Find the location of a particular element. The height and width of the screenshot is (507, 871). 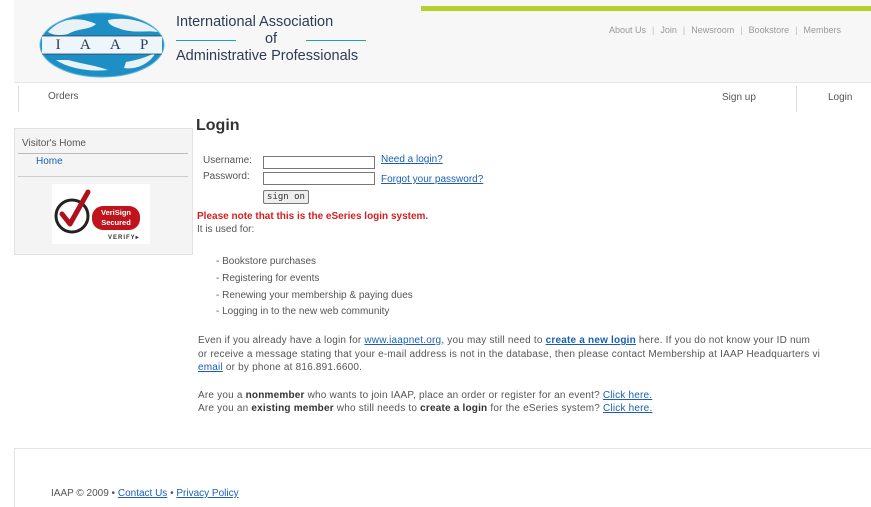

top-navigation: About Us | Join | Newsroom | Bookstore | Members is located at coordinates (725, 30).